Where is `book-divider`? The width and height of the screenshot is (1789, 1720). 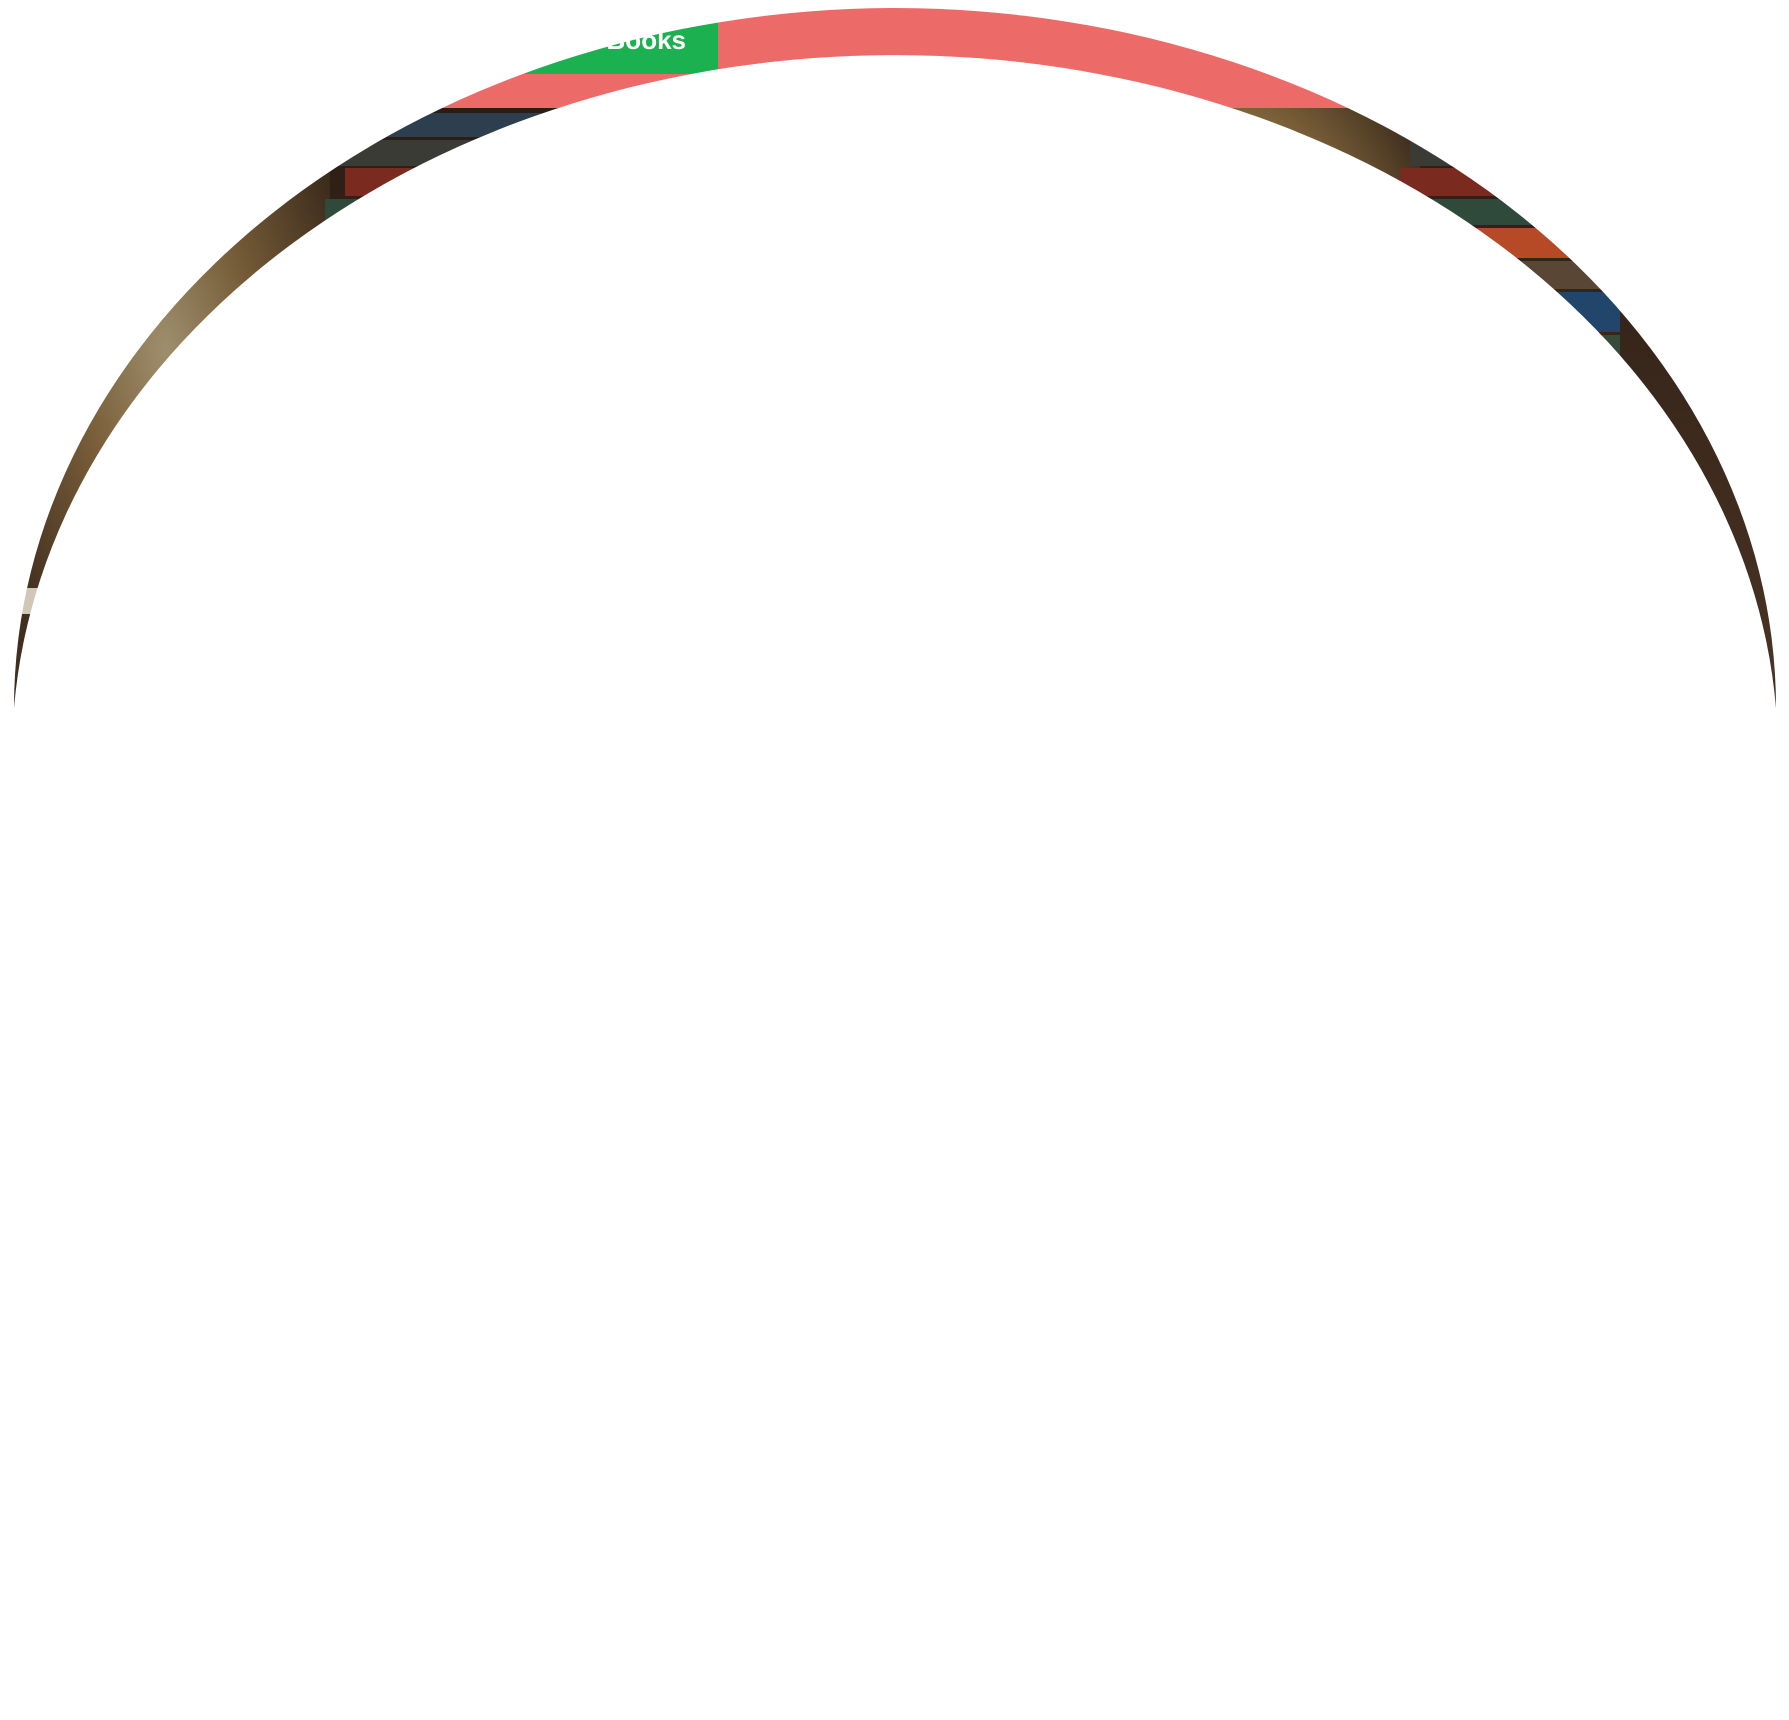
book-divider is located at coordinates (895, 1507).